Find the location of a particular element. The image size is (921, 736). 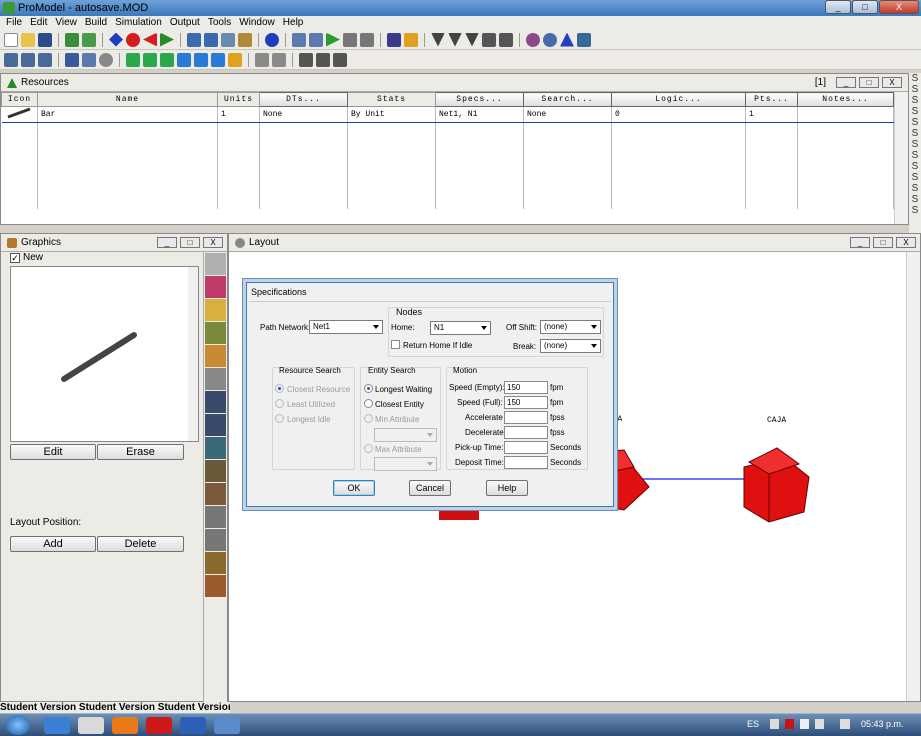

stat-fit-icon is located at coordinates (567, 39).